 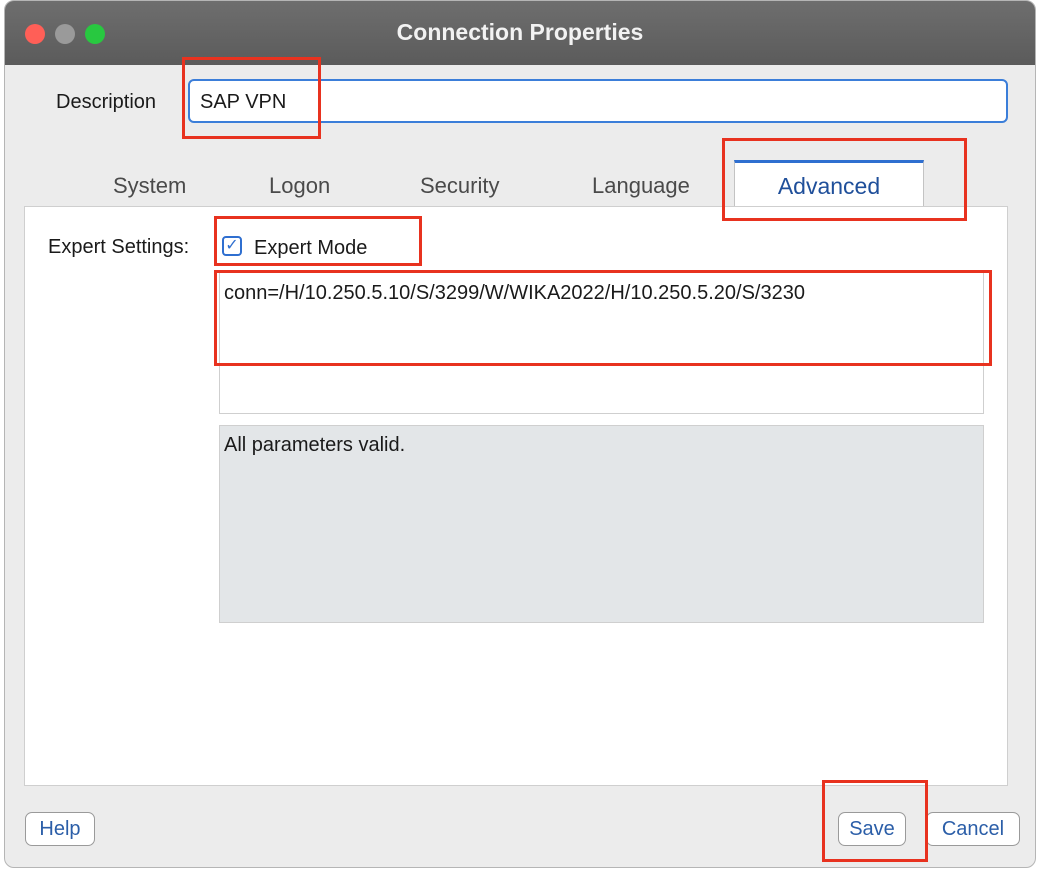 I want to click on save-button: Save, so click(x=872, y=829).